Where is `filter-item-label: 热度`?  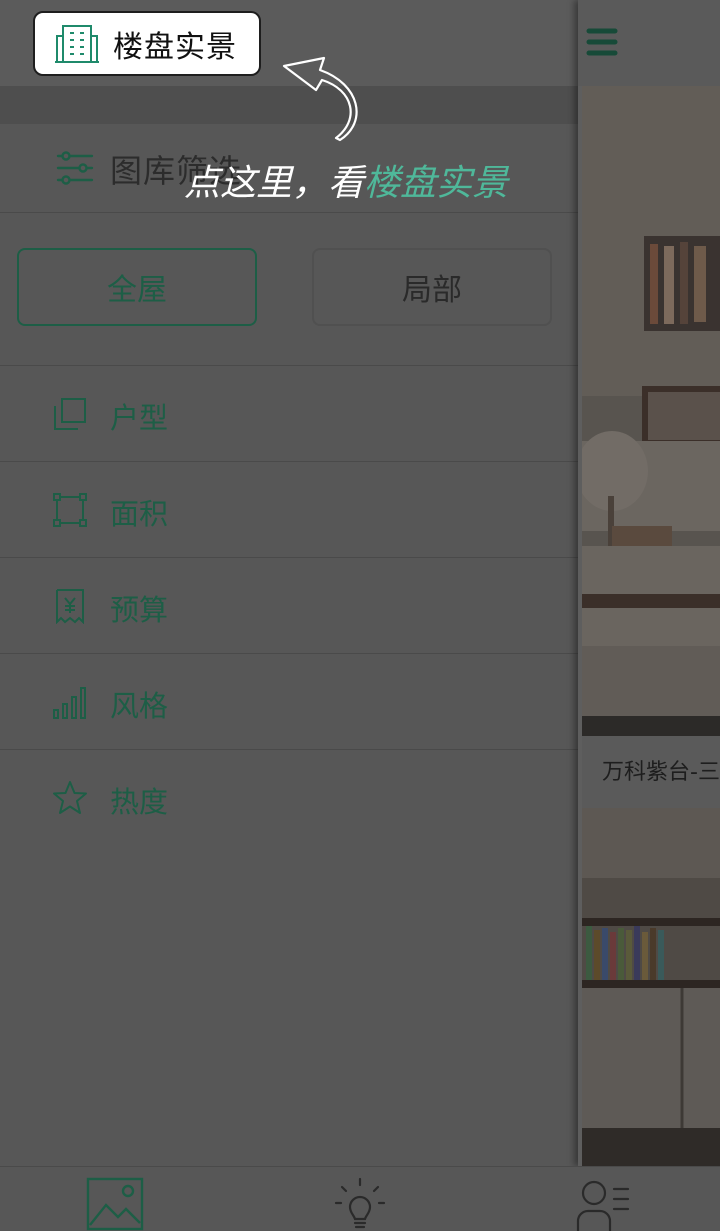
filter-item-label: 热度 is located at coordinates (139, 802).